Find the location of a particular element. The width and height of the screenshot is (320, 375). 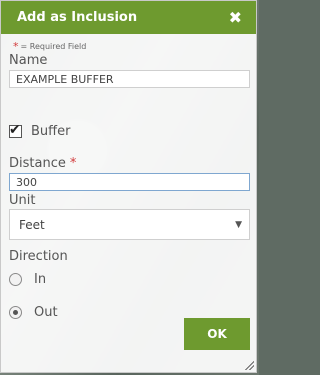

required-note: * = Required Field is located at coordinates (49, 46).